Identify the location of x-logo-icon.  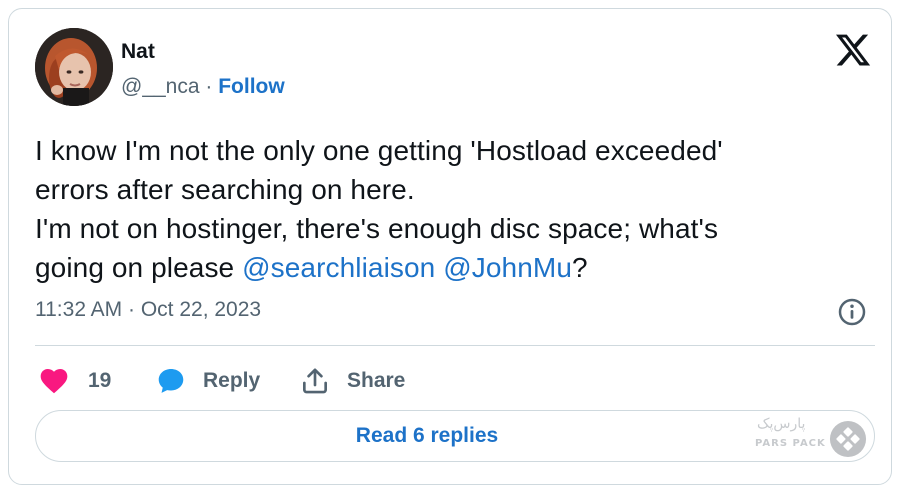
(853, 50).